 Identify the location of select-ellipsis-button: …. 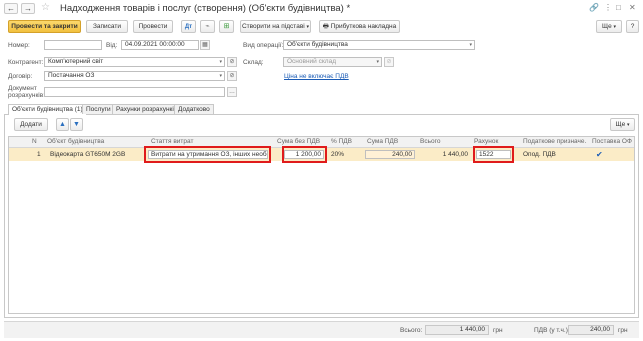
(232, 92).